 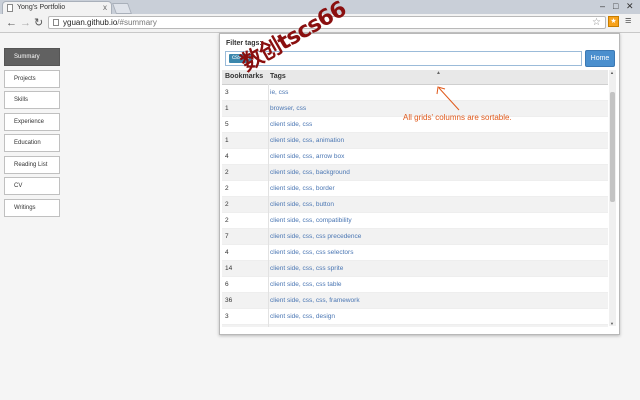 What do you see at coordinates (10, 8) in the screenshot?
I see `page-icon` at bounding box center [10, 8].